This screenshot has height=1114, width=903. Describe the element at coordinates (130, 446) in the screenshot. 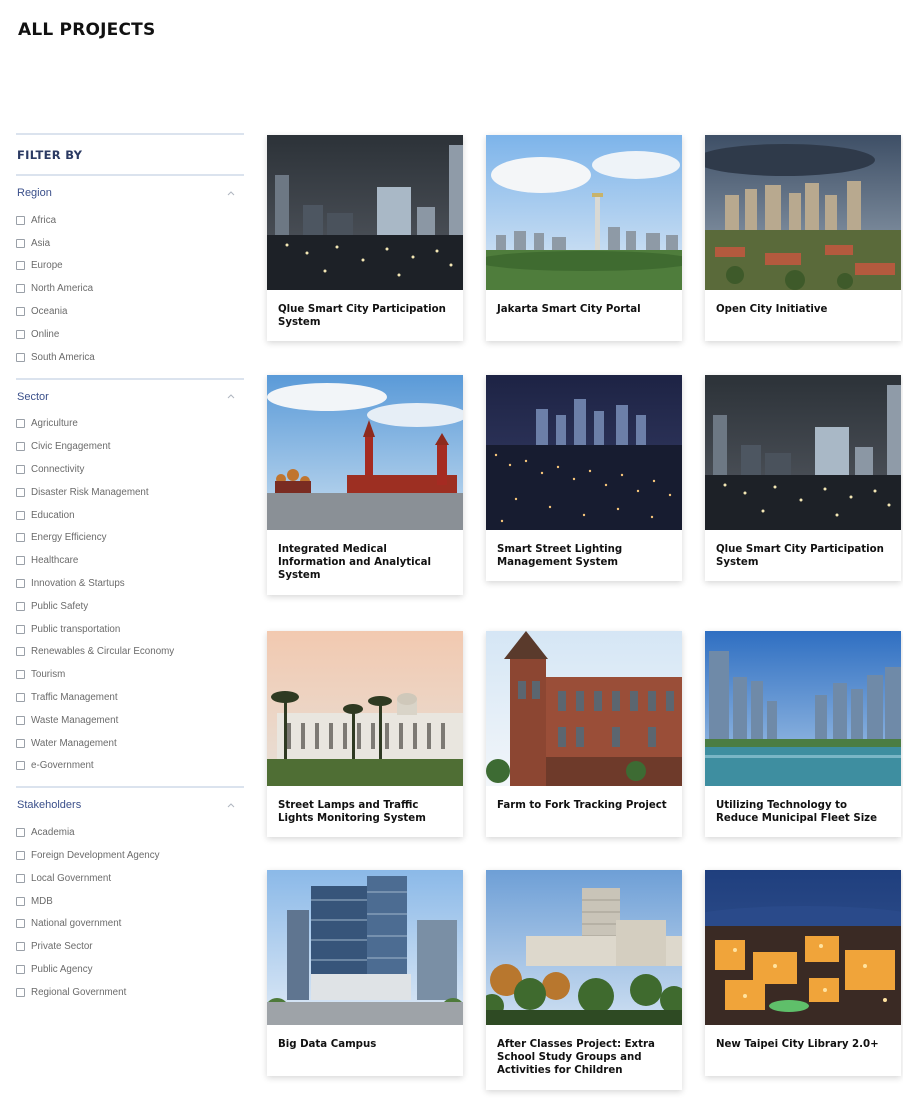

I see `sector-option: Civic Engagement` at that location.